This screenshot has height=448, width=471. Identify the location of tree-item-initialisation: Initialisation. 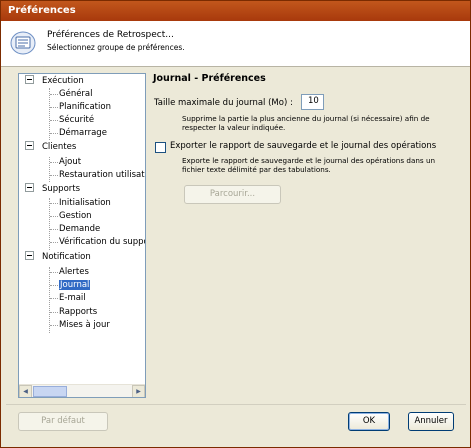
(85, 203).